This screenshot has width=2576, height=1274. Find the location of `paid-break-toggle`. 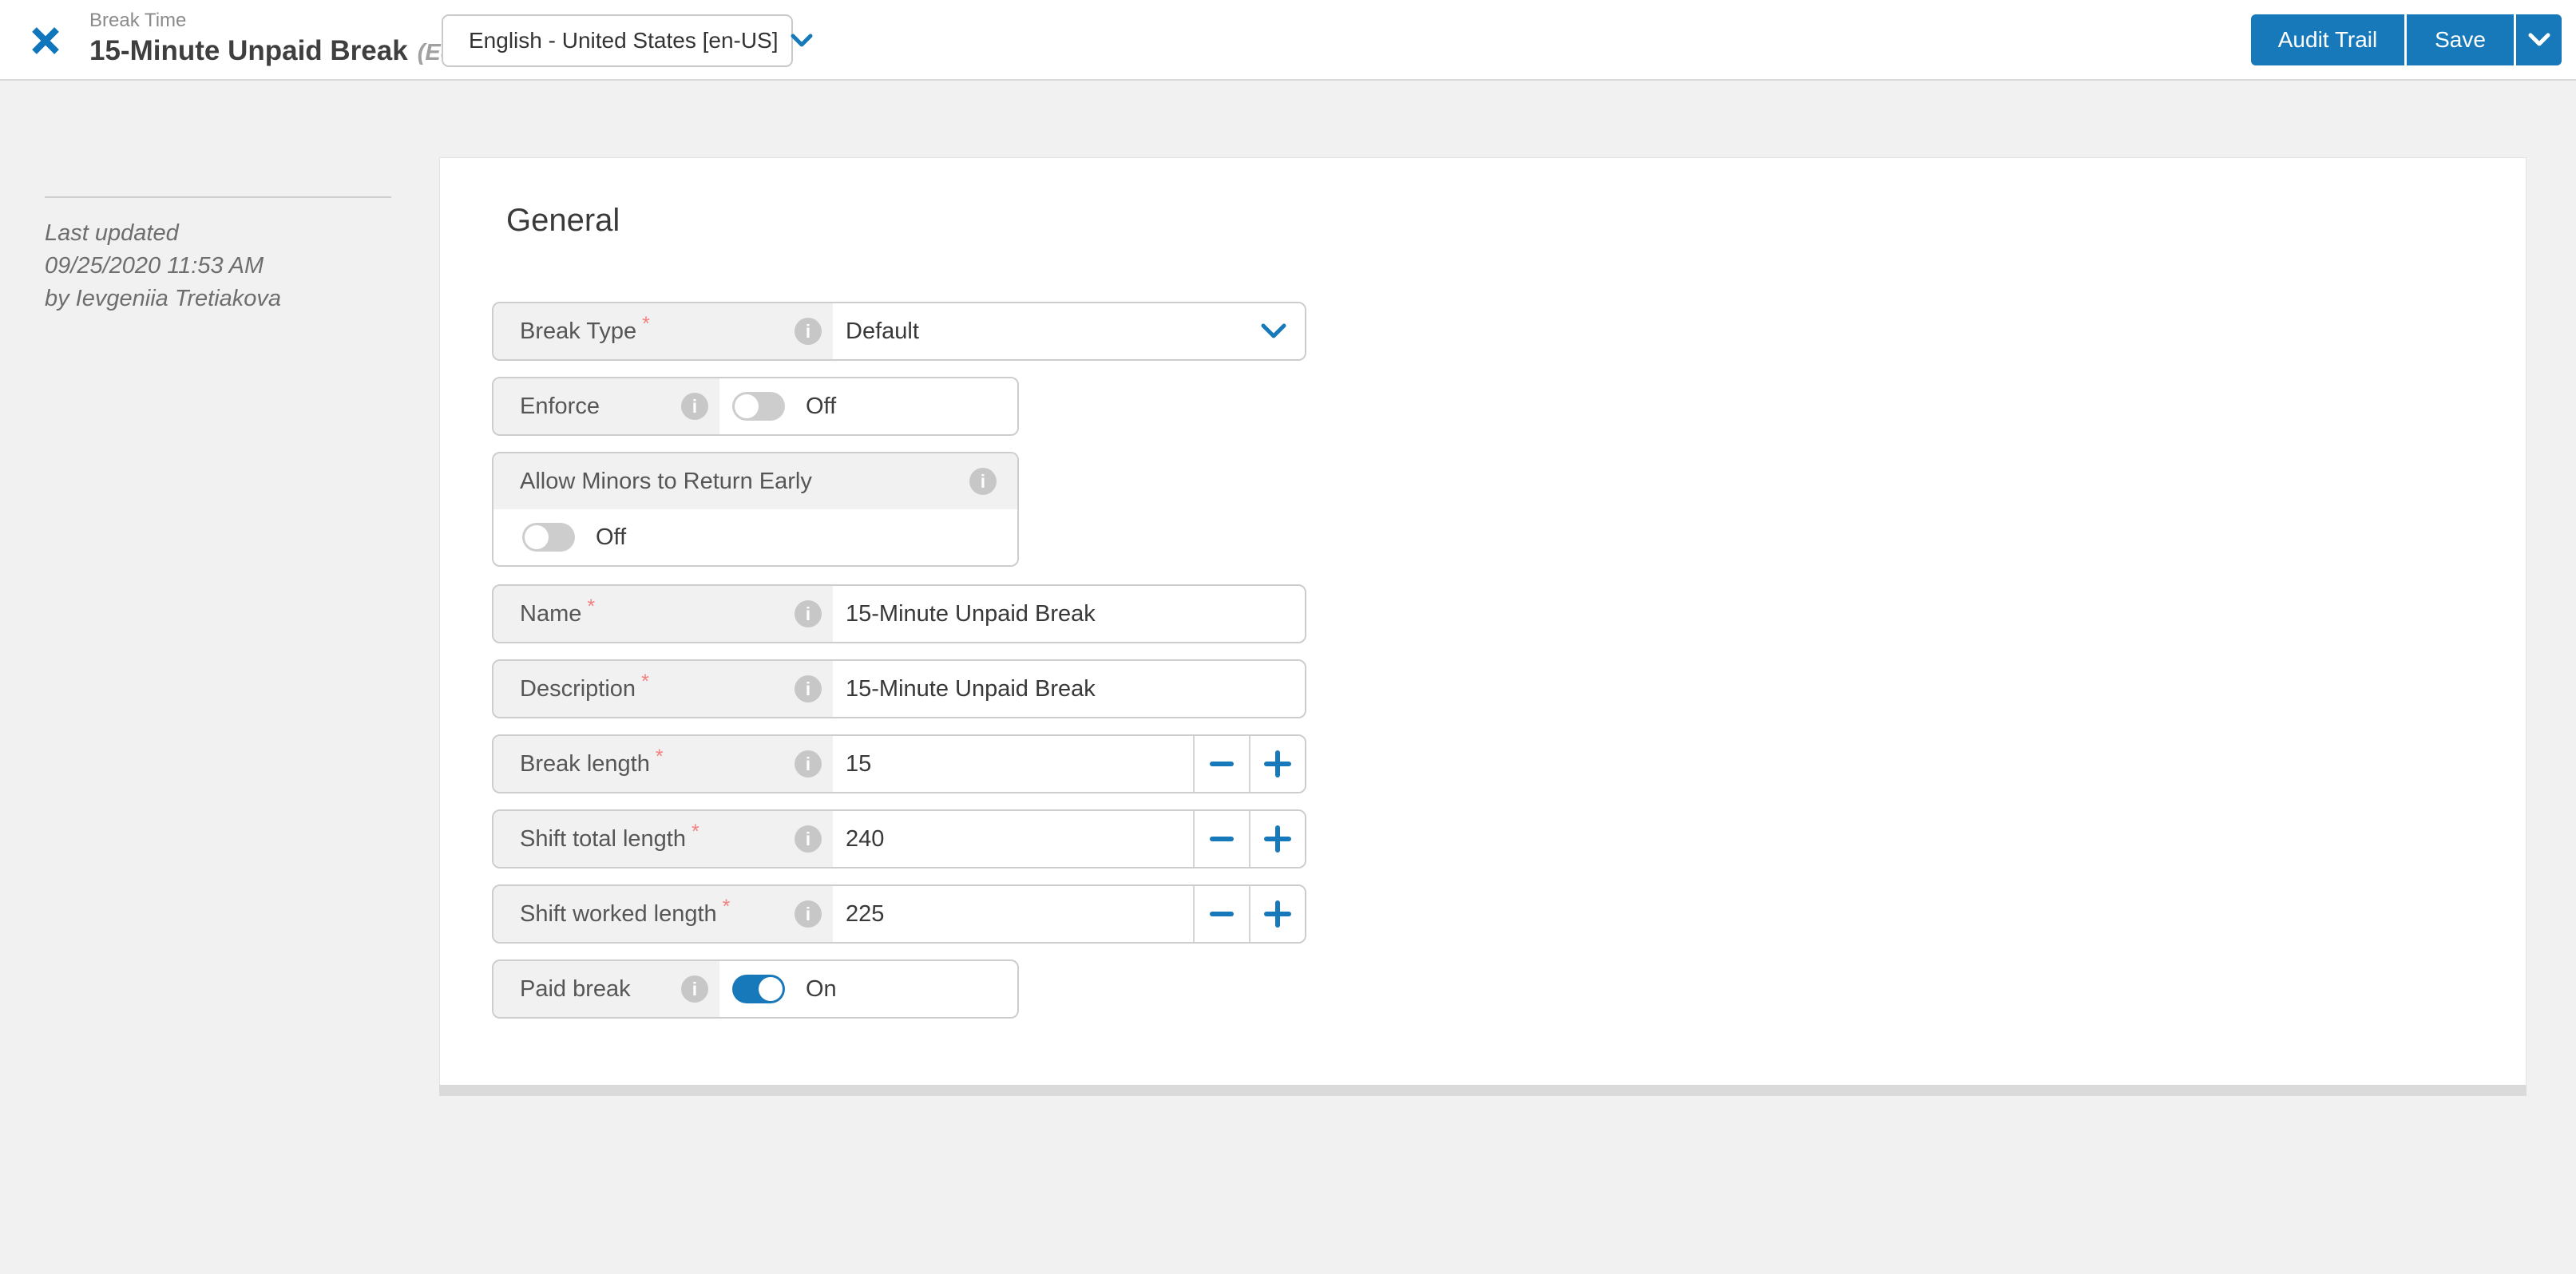

paid-break-toggle is located at coordinates (758, 989).